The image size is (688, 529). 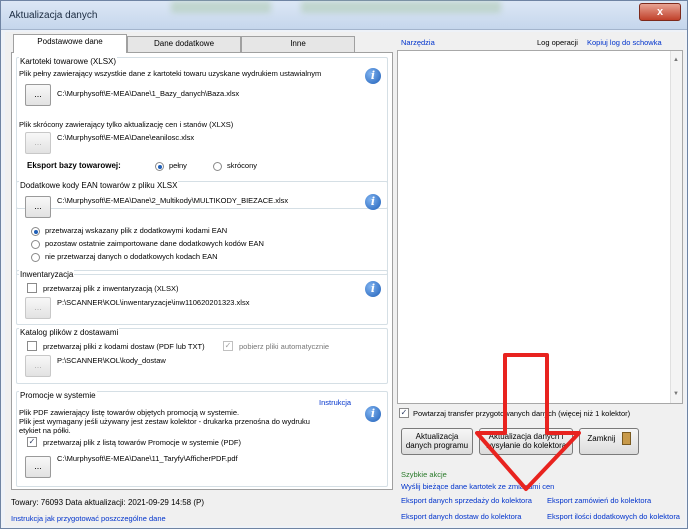 I want to click on update-data-button: Aktualizacja danych programu, so click(x=437, y=441).